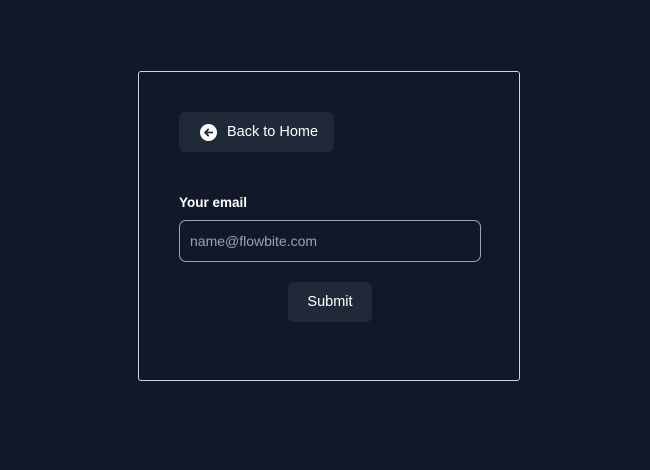  Describe the element at coordinates (330, 241) in the screenshot. I see `email-input` at that location.